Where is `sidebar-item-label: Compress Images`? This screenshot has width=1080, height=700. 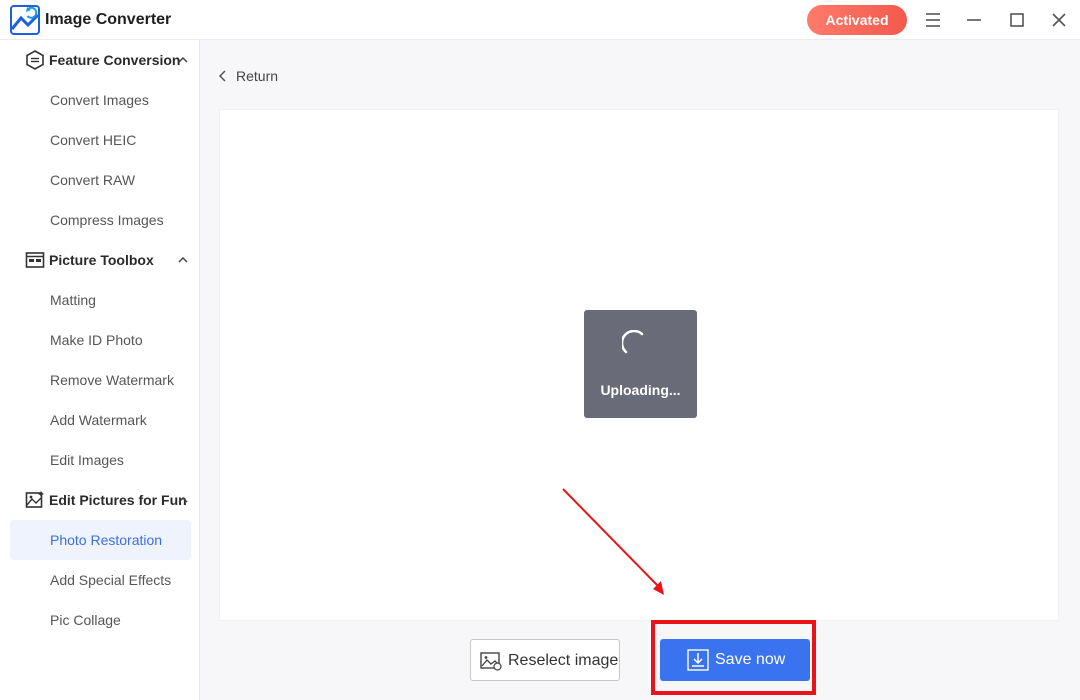
sidebar-item-label: Compress Images is located at coordinates (107, 220).